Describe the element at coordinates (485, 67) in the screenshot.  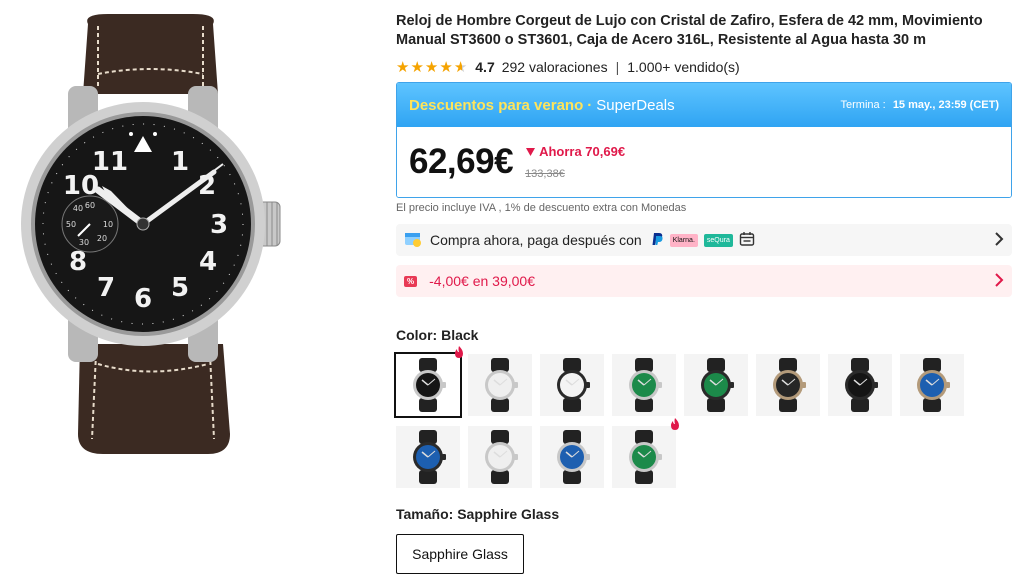
I see `rating-value: 4.7` at that location.